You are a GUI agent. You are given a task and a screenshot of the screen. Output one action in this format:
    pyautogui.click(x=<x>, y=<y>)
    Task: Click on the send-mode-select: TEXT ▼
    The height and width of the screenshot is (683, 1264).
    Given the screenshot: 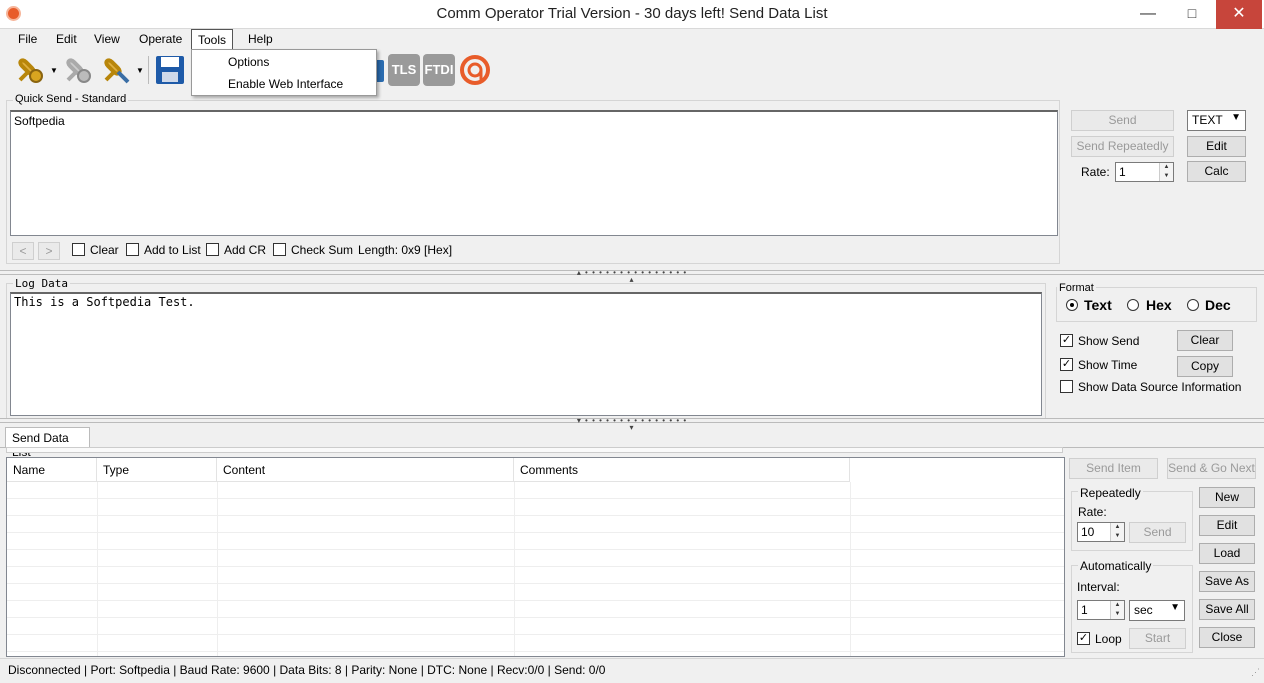 What is the action you would take?
    pyautogui.click(x=1216, y=120)
    